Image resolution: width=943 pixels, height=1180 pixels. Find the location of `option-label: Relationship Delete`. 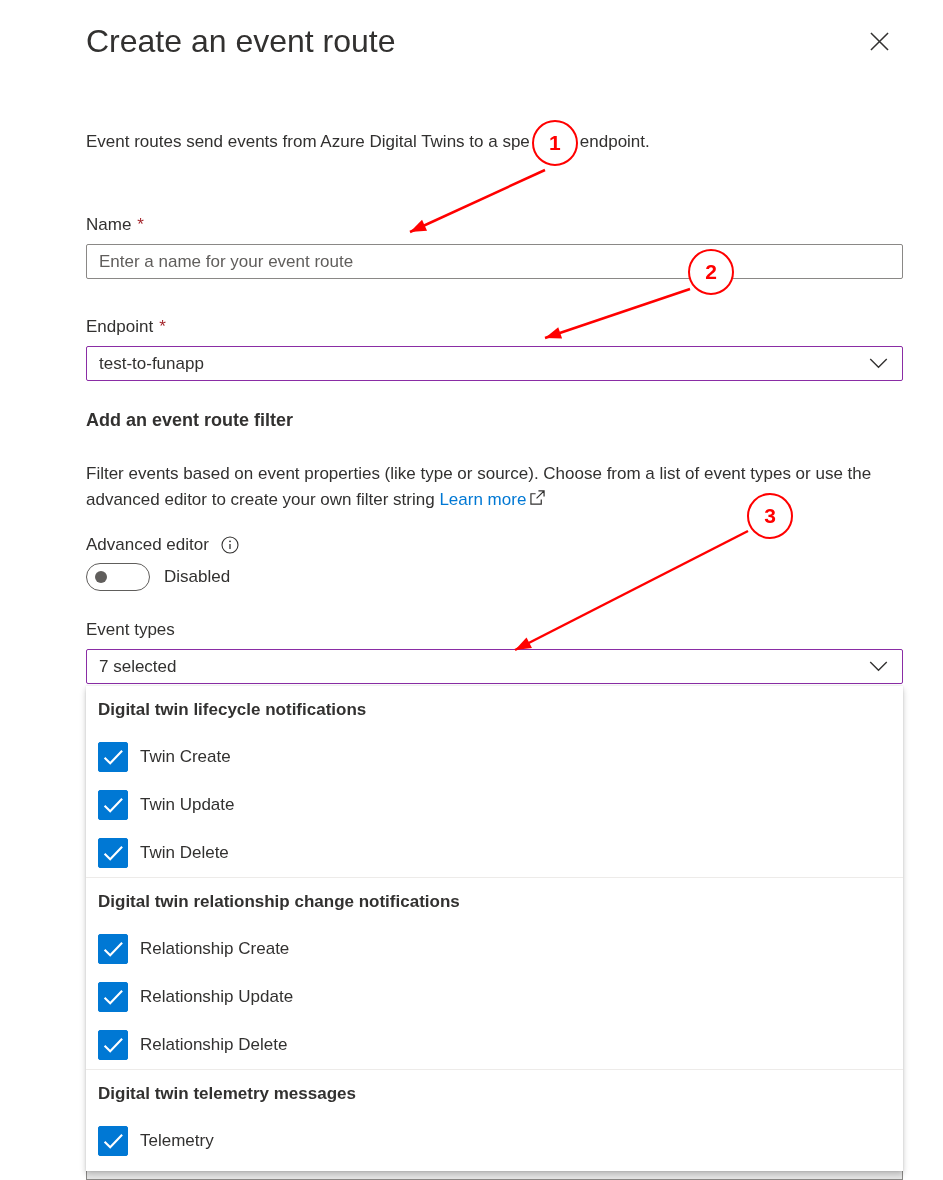

option-label: Relationship Delete is located at coordinates (214, 1045).